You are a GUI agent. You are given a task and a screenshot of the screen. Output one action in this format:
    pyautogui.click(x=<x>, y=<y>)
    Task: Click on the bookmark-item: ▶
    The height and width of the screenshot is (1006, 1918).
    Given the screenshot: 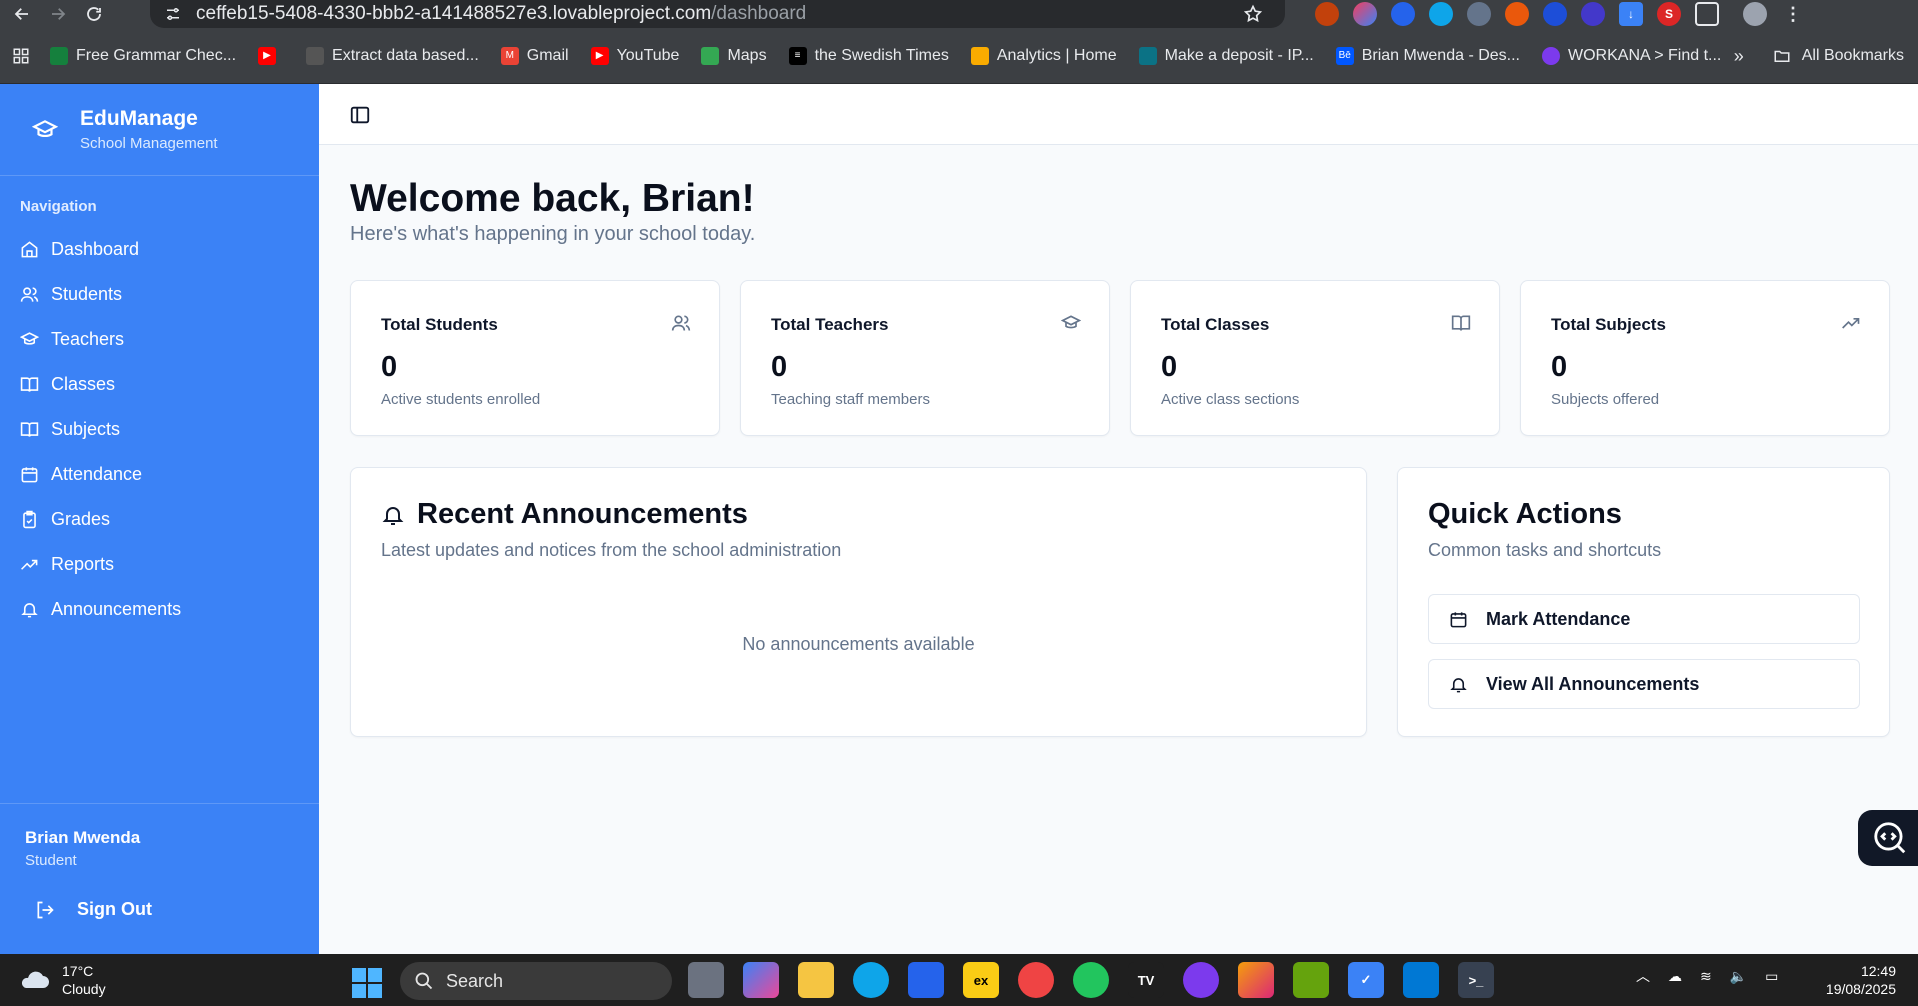 What is the action you would take?
    pyautogui.click(x=271, y=55)
    